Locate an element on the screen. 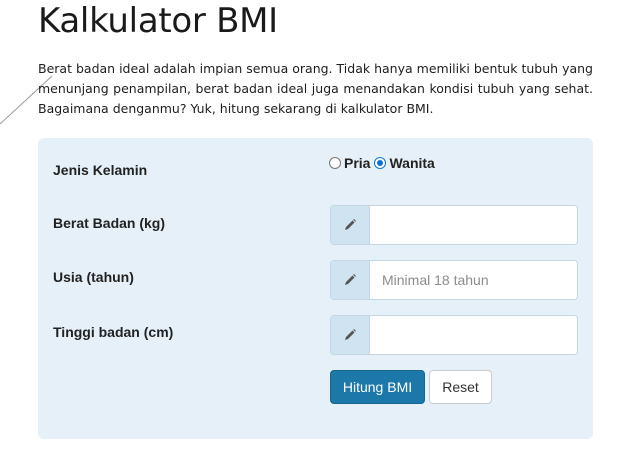 This screenshot has width=618, height=451. height-input is located at coordinates (473, 335).